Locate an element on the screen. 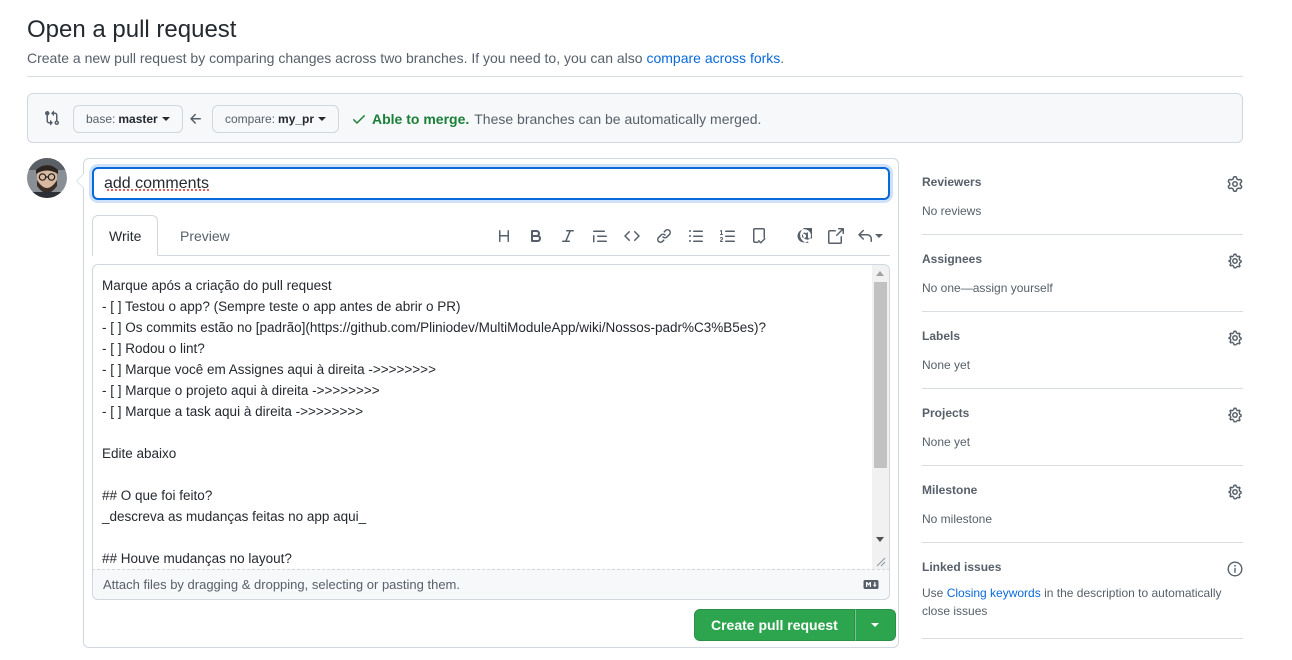 The width and height of the screenshot is (1292, 660). header-divider is located at coordinates (635, 76).